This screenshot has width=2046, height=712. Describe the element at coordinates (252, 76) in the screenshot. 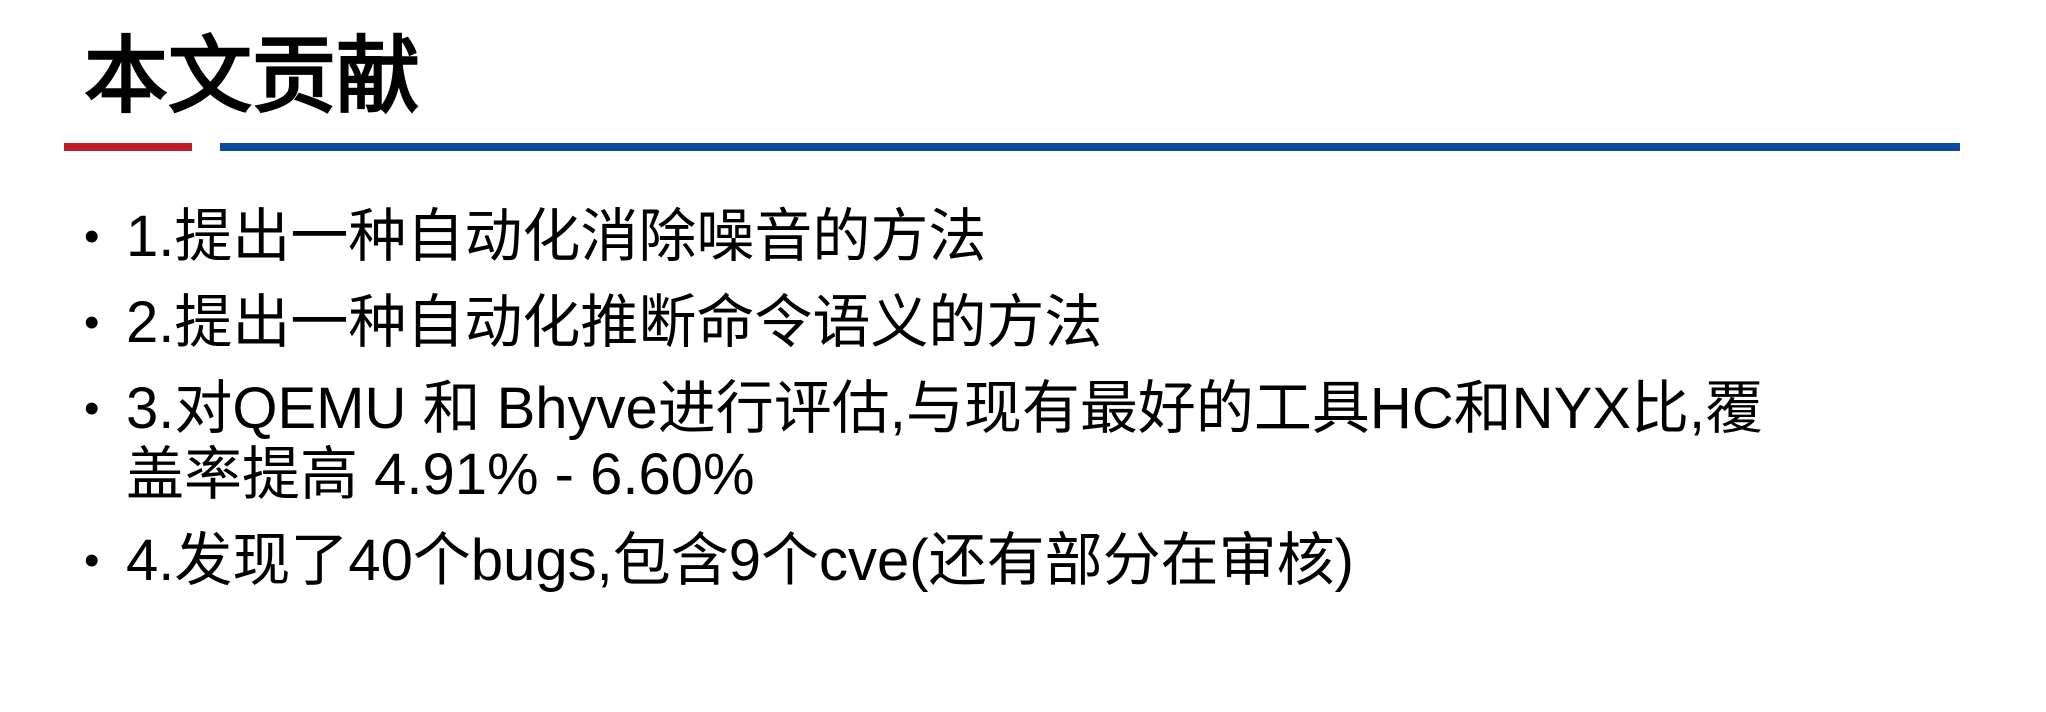

I see `slide-title: 本文贡献` at that location.